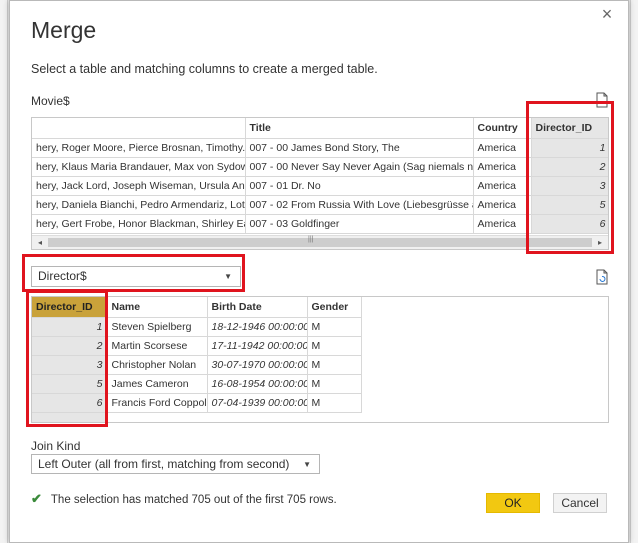  What do you see at coordinates (157, 307) in the screenshot?
I see `column-header-name: Name` at bounding box center [157, 307].